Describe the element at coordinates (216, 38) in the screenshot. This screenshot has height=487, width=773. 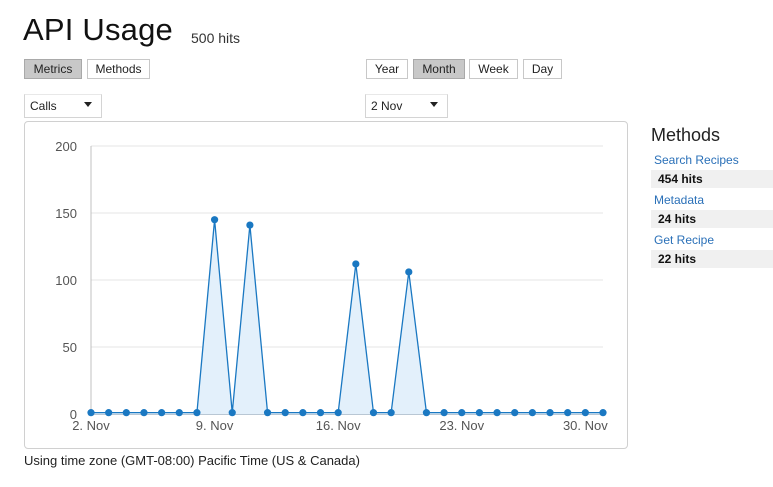
I see `total-hits-count: 500 hits` at that location.